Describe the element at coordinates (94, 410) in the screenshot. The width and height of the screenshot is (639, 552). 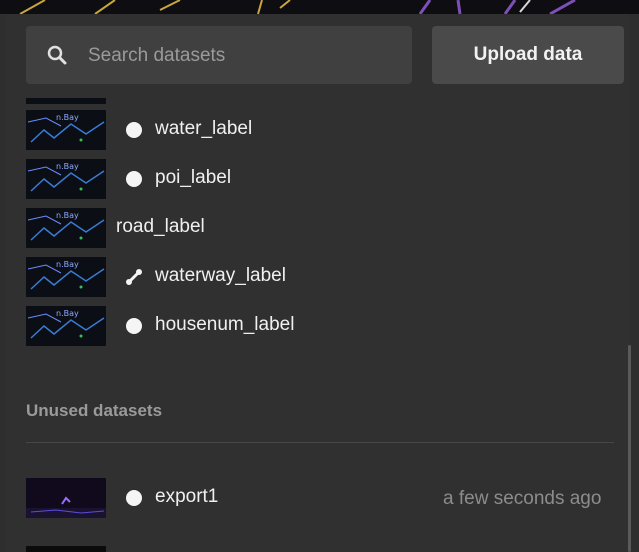
I see `unused-datasets-heading: Unused datasets` at that location.